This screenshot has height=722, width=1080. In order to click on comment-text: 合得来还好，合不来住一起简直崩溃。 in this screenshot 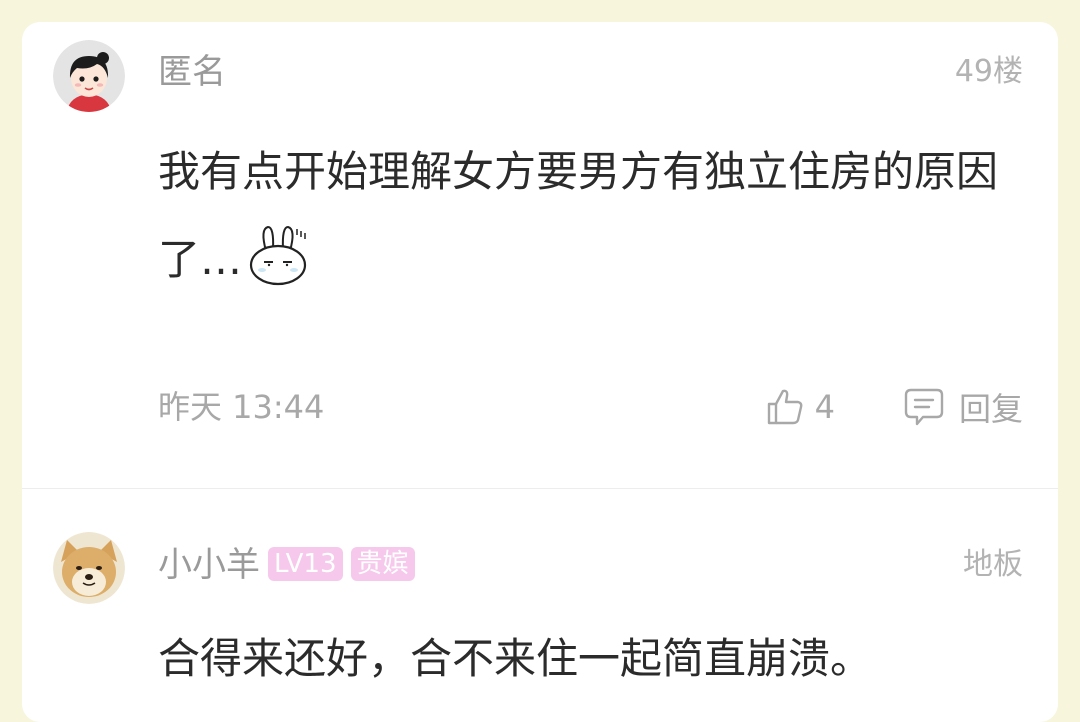, I will do `click(515, 658)`.